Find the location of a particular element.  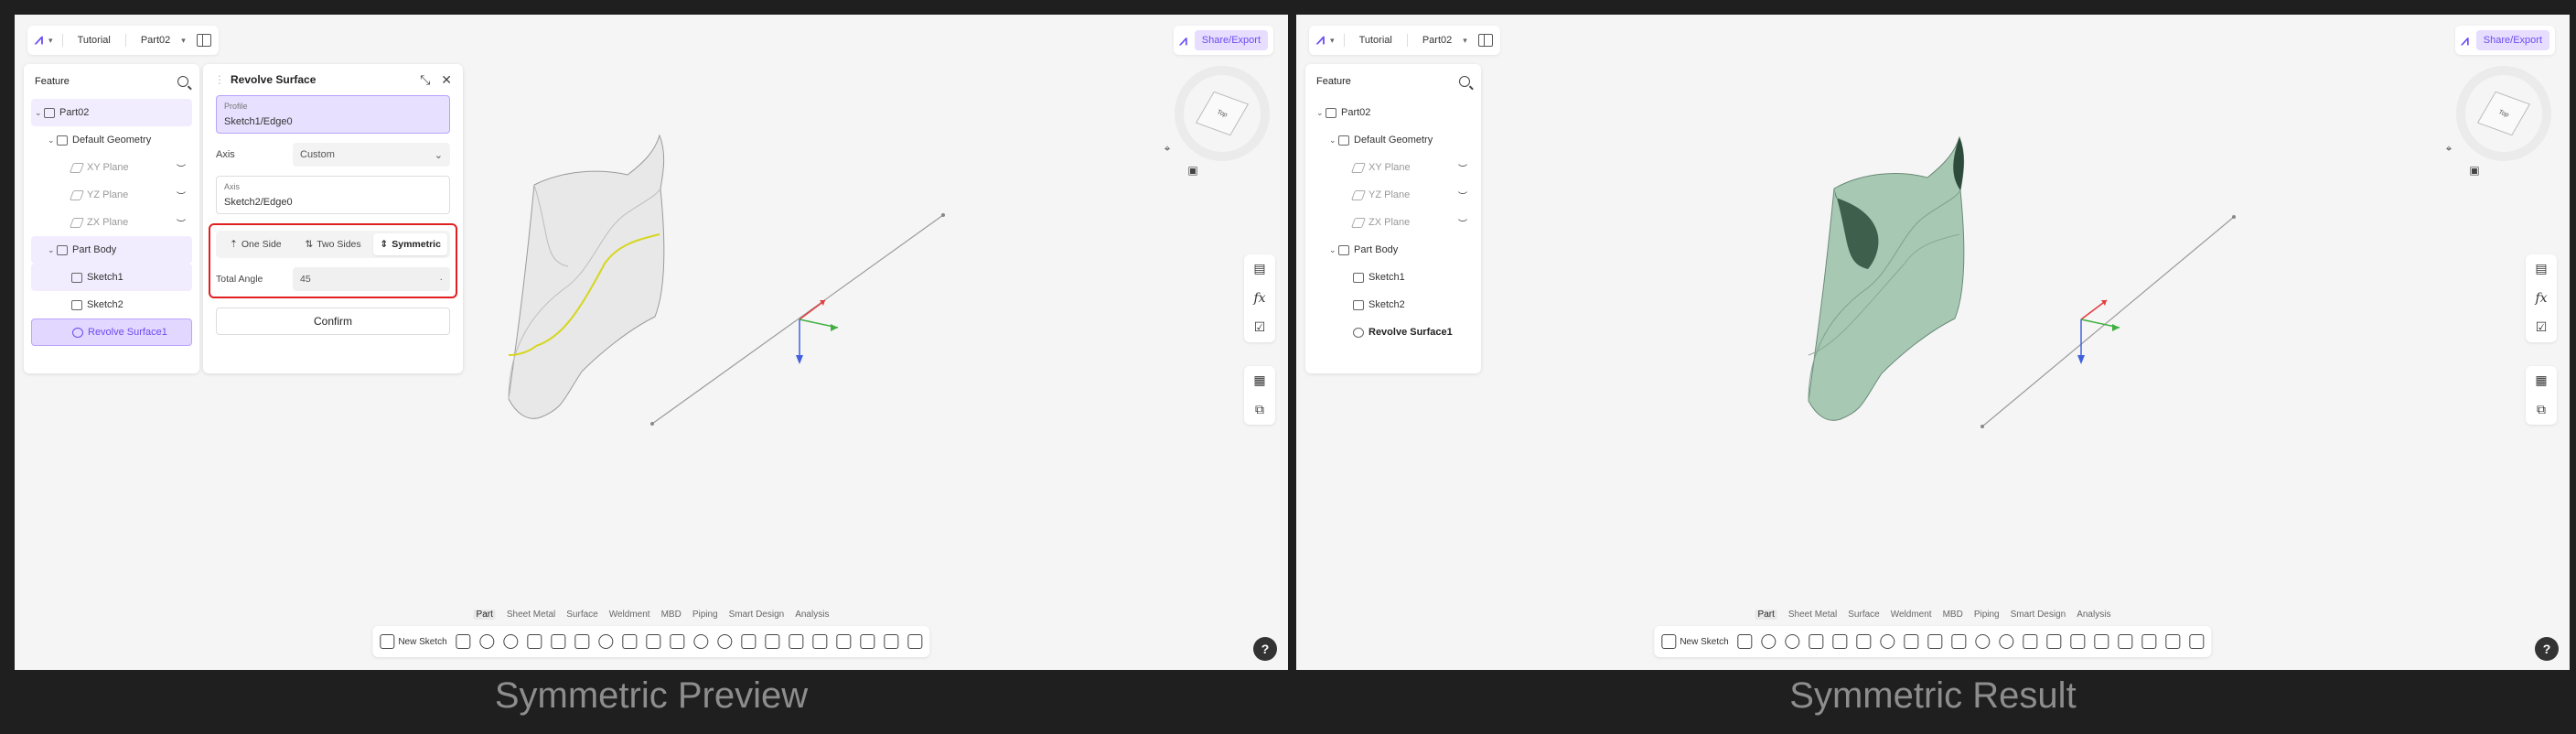

share-export-button: Share/Export is located at coordinates (2512, 40).